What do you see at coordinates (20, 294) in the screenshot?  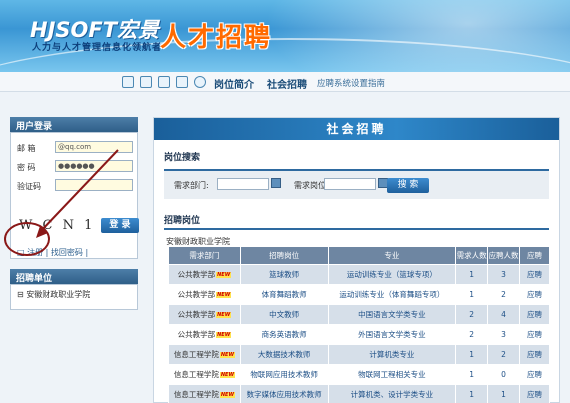 I see `tree-expand-icon: ⊟` at bounding box center [20, 294].